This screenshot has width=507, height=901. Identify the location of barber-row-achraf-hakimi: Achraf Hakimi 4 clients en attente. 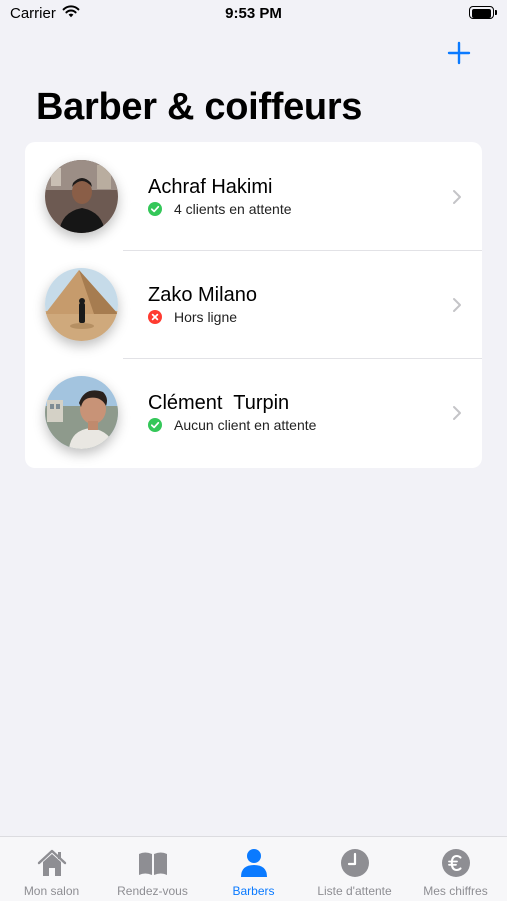
(253, 196).